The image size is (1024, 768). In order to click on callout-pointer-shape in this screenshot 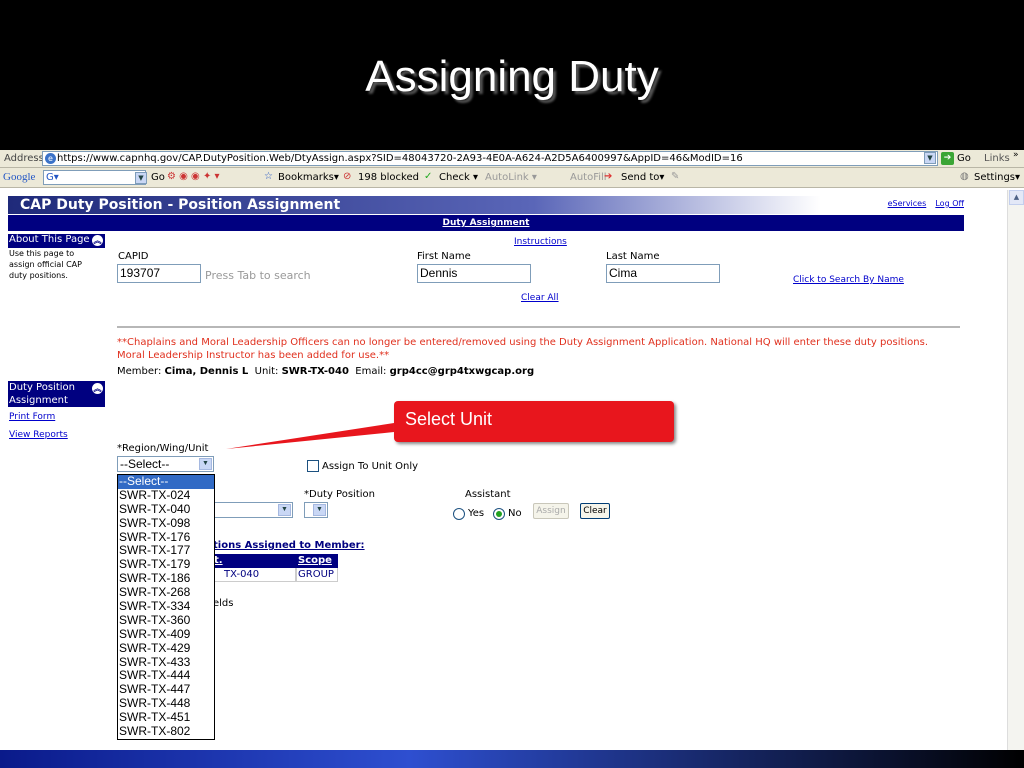, I will do `click(310, 436)`.